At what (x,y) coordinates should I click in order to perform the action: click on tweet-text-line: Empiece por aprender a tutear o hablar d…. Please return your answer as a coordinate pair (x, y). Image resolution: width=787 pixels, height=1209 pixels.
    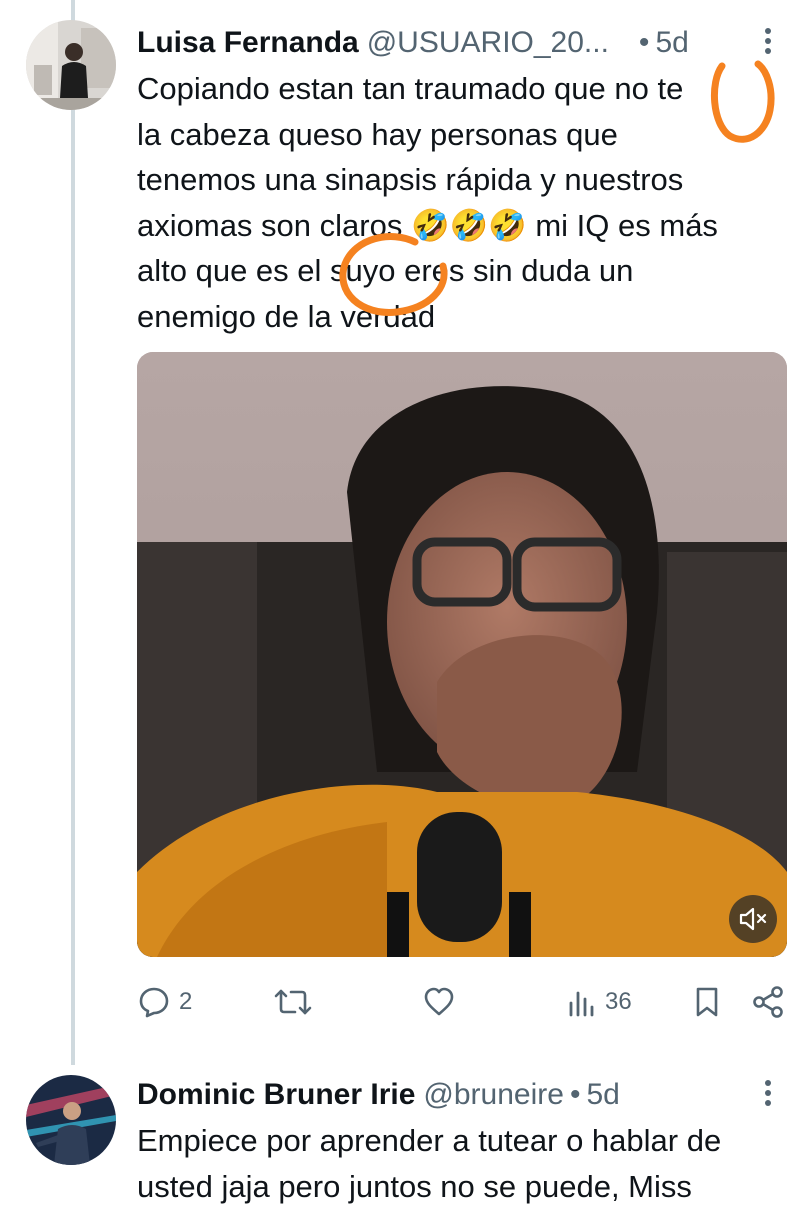
    Looking at the image, I should click on (462, 1141).